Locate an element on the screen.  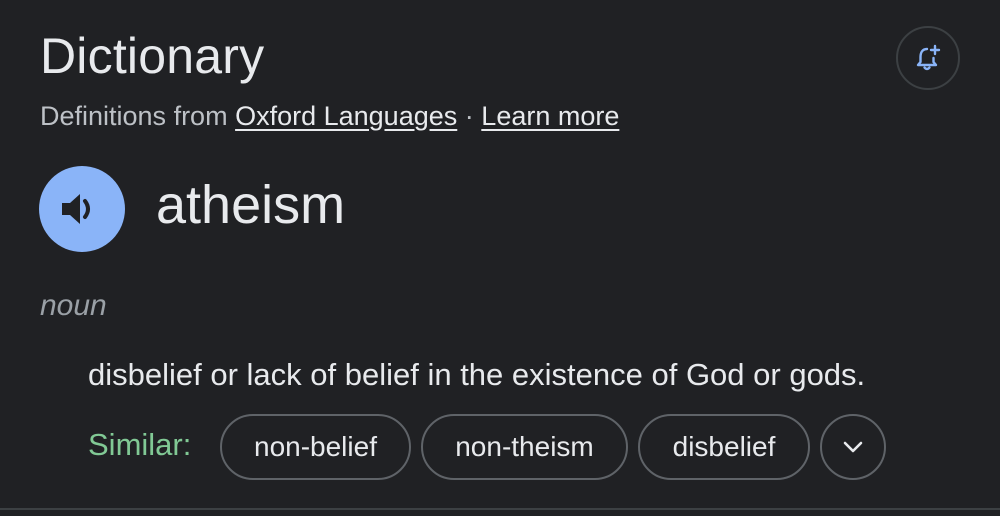
similar-chip-non-belief: non-belief is located at coordinates (315, 447).